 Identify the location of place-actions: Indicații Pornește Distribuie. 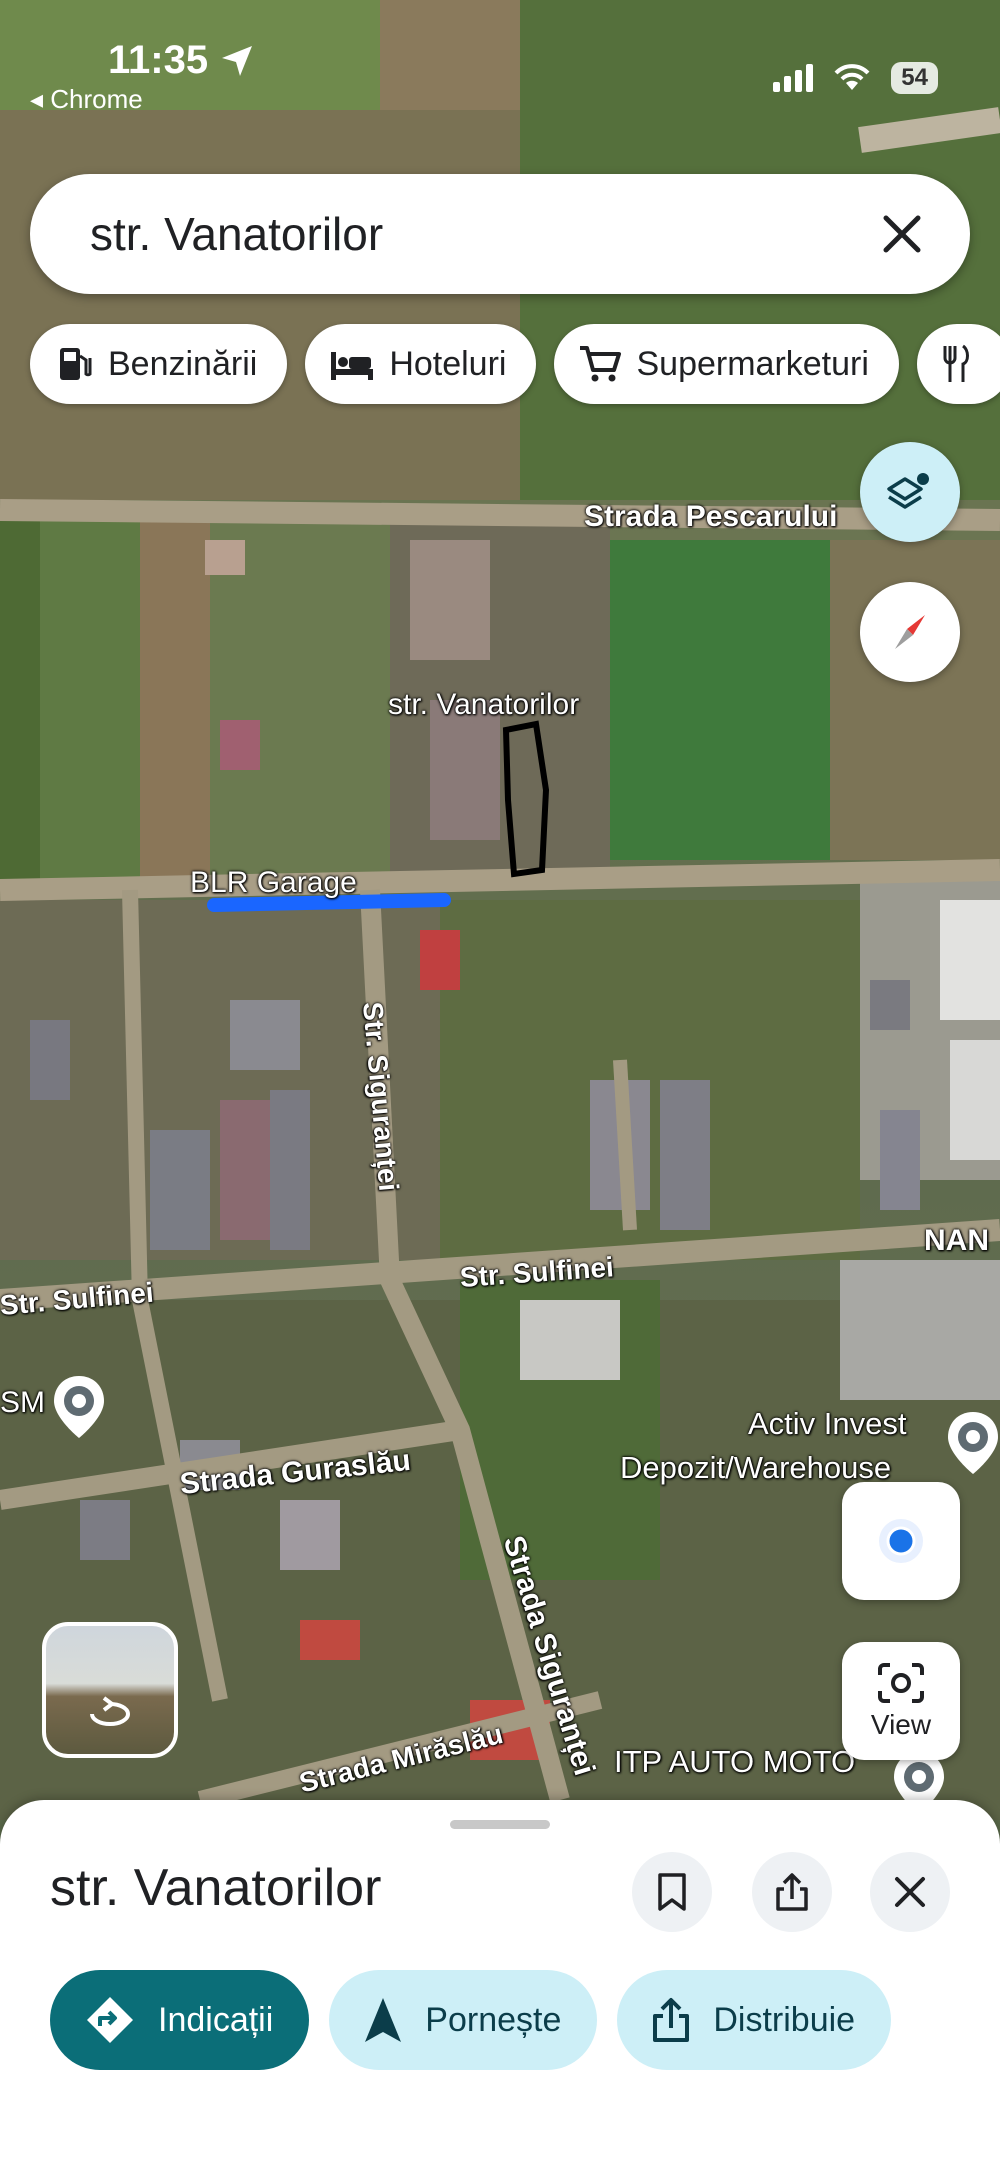
(471, 2020).